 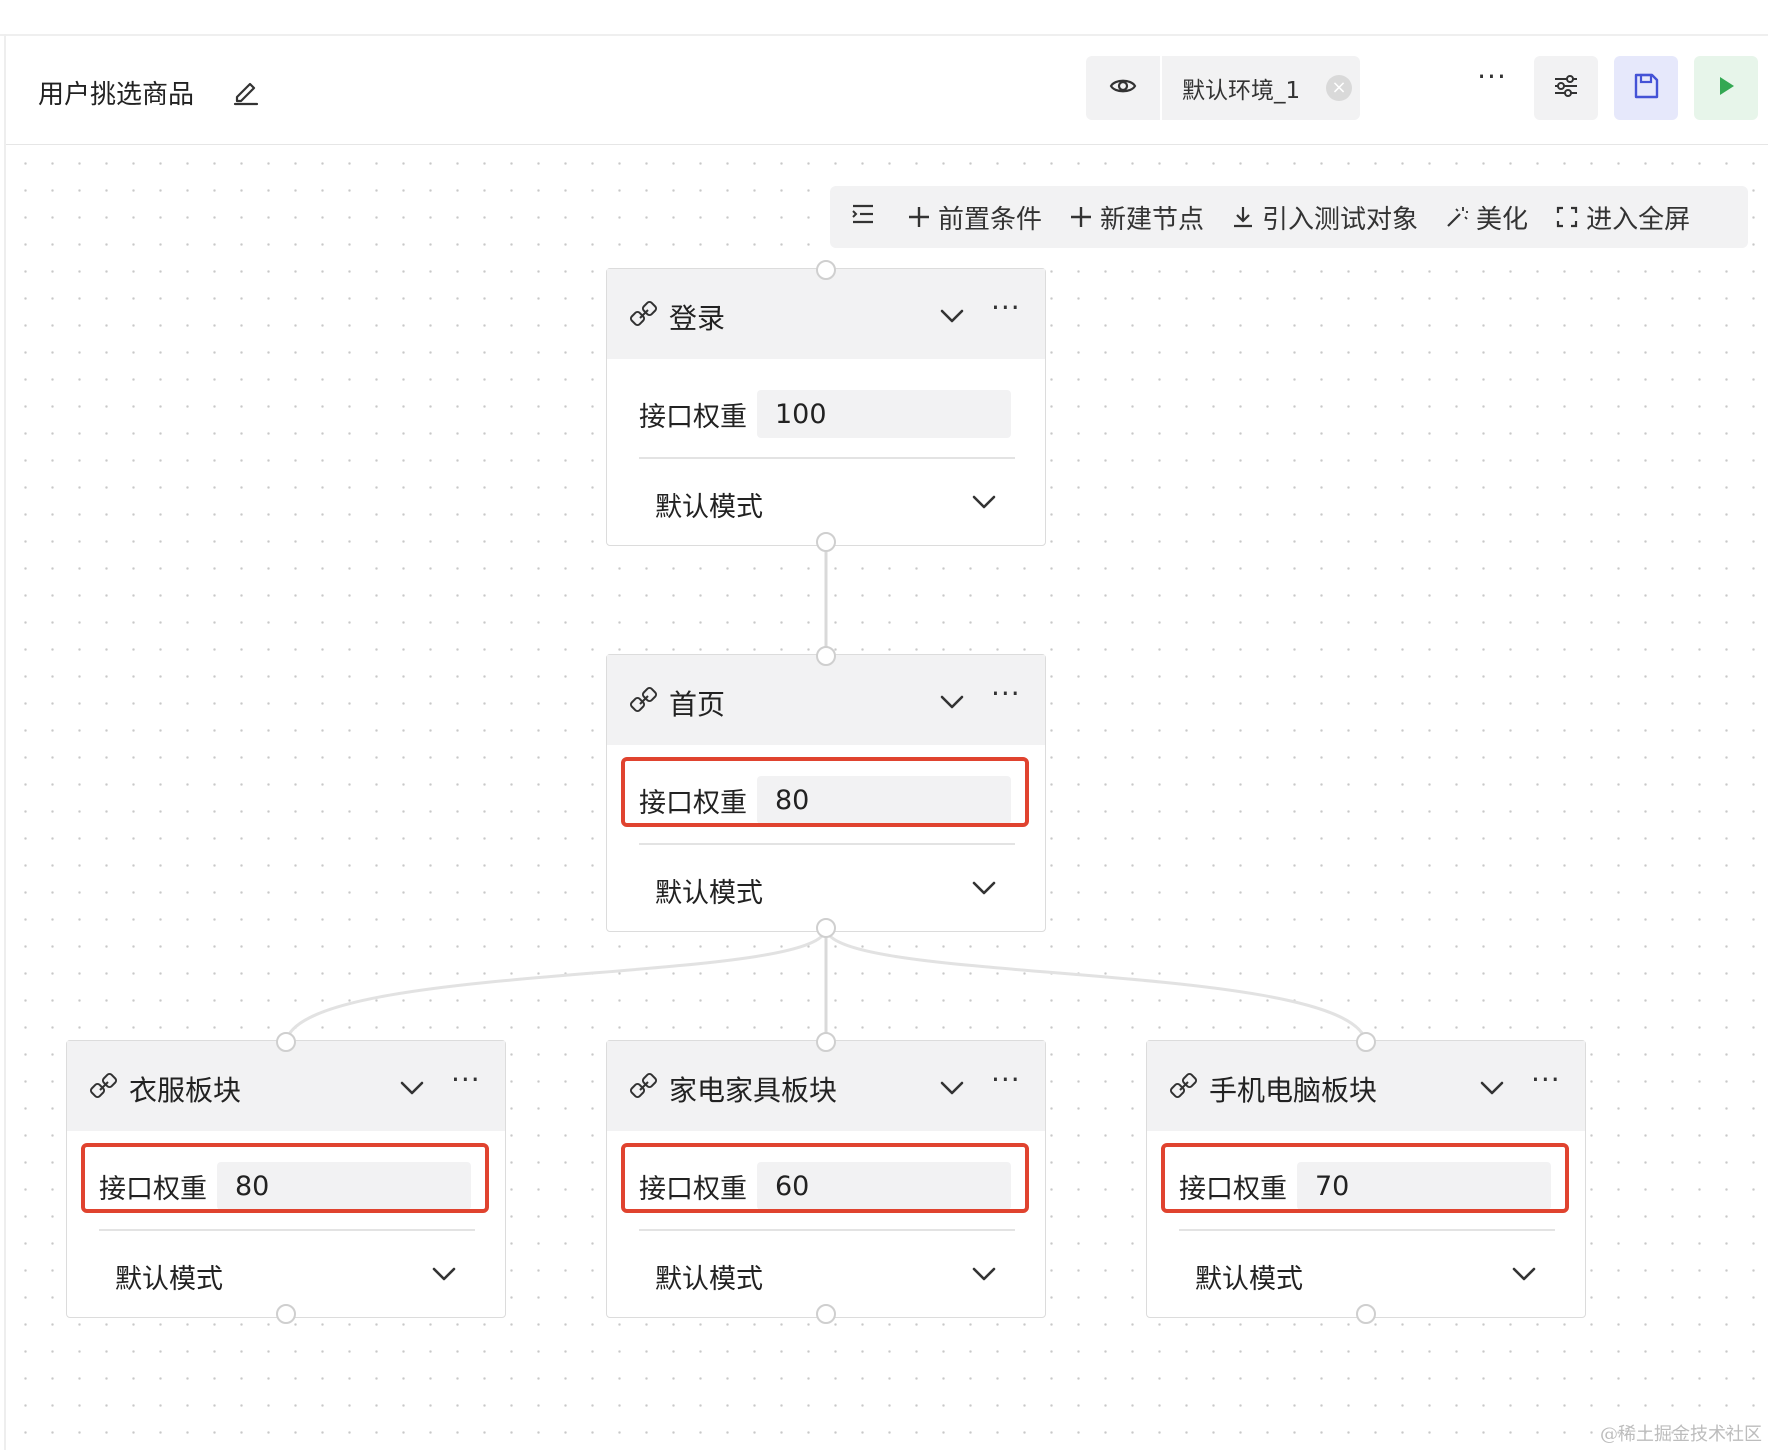 I want to click on collapse-outline-button, so click(x=863, y=217).